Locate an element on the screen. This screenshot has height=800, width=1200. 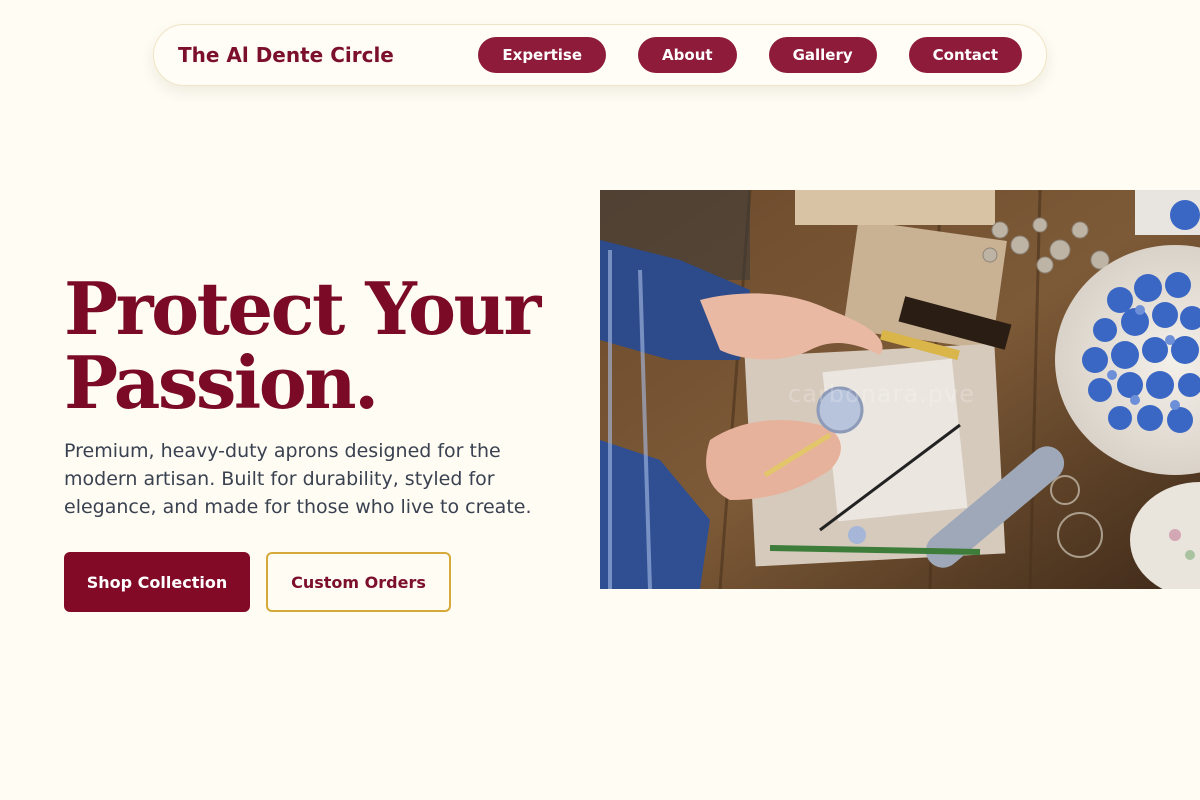
hero-title: Protect Your Passion. is located at coordinates (324, 346).